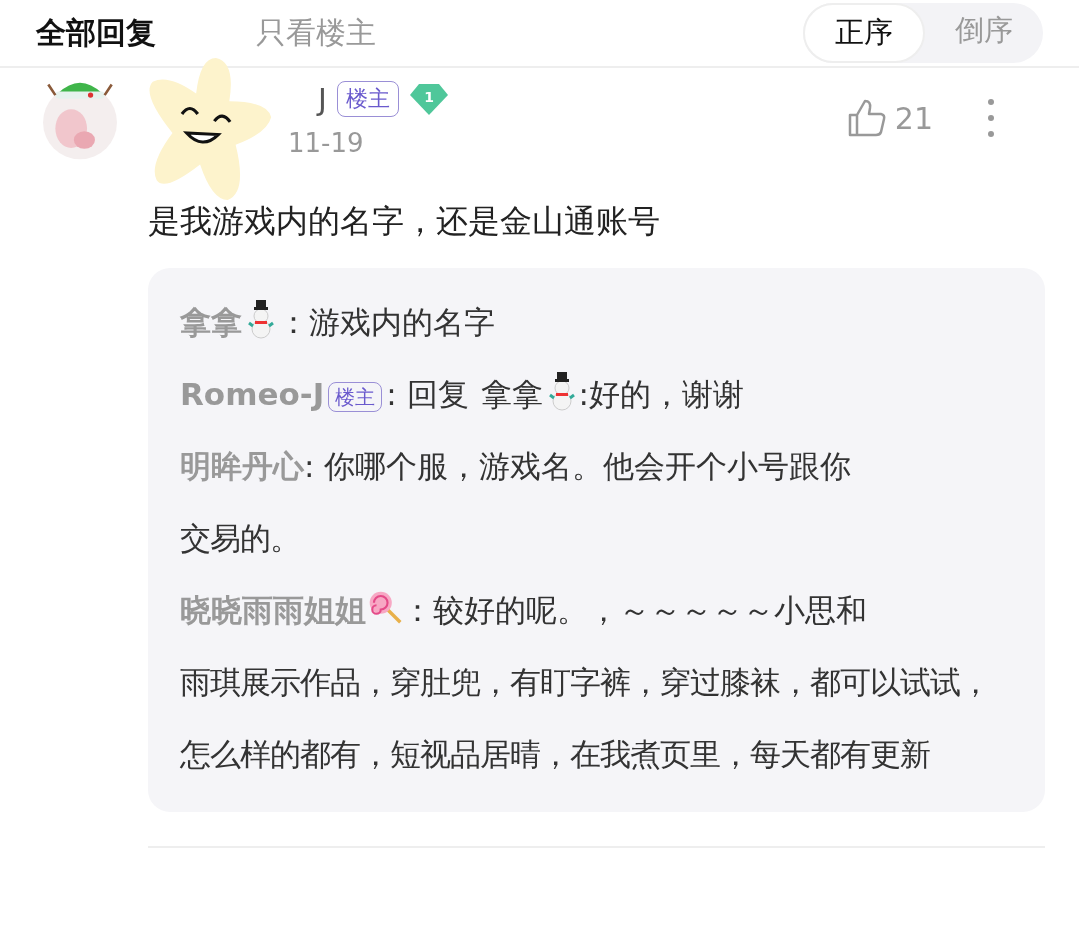  I want to click on sort-button: 正序, so click(864, 33).